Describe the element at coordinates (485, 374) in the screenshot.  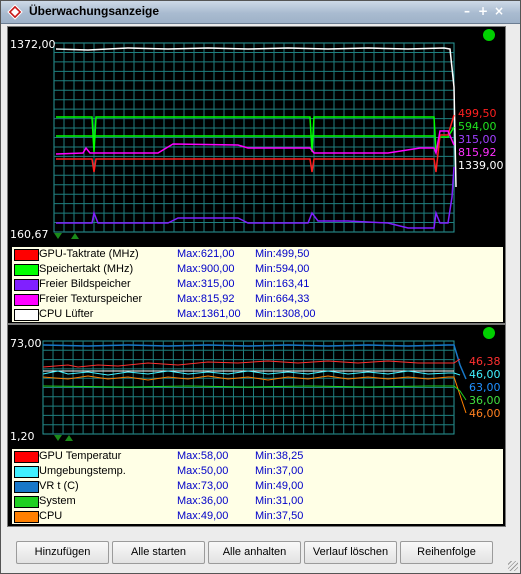
I see `current-value-ambient-temp: 46,00` at that location.